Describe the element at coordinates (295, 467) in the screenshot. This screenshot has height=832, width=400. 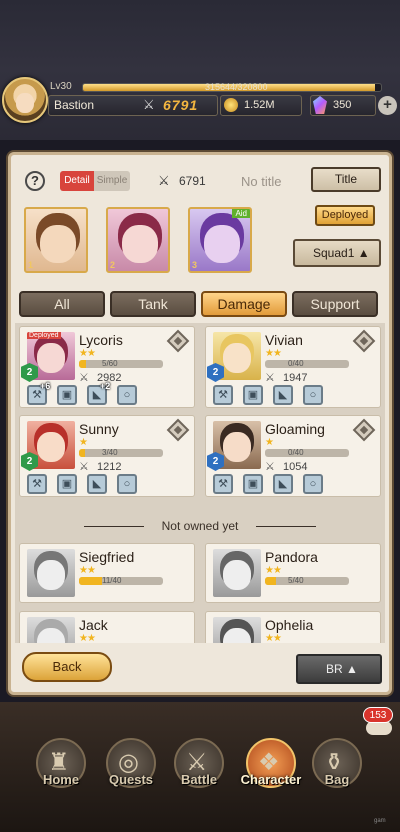
I see `character-power: 1054` at that location.